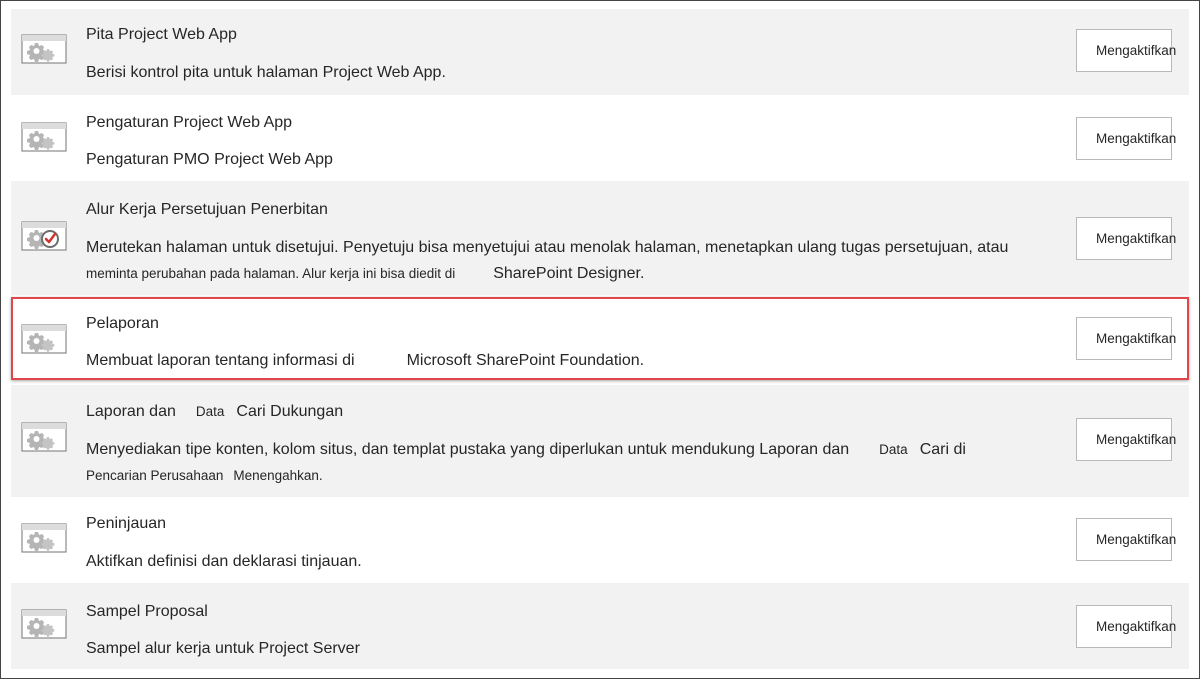  I want to click on approval-workflow-icon, so click(44, 236).